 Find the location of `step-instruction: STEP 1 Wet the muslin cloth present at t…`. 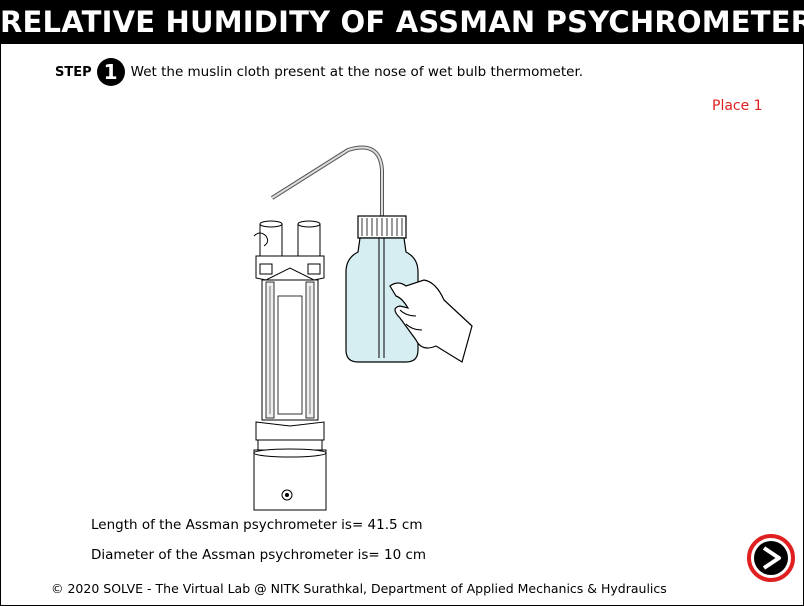

step-instruction: STEP 1 Wet the muslin cloth present at t… is located at coordinates (319, 72).